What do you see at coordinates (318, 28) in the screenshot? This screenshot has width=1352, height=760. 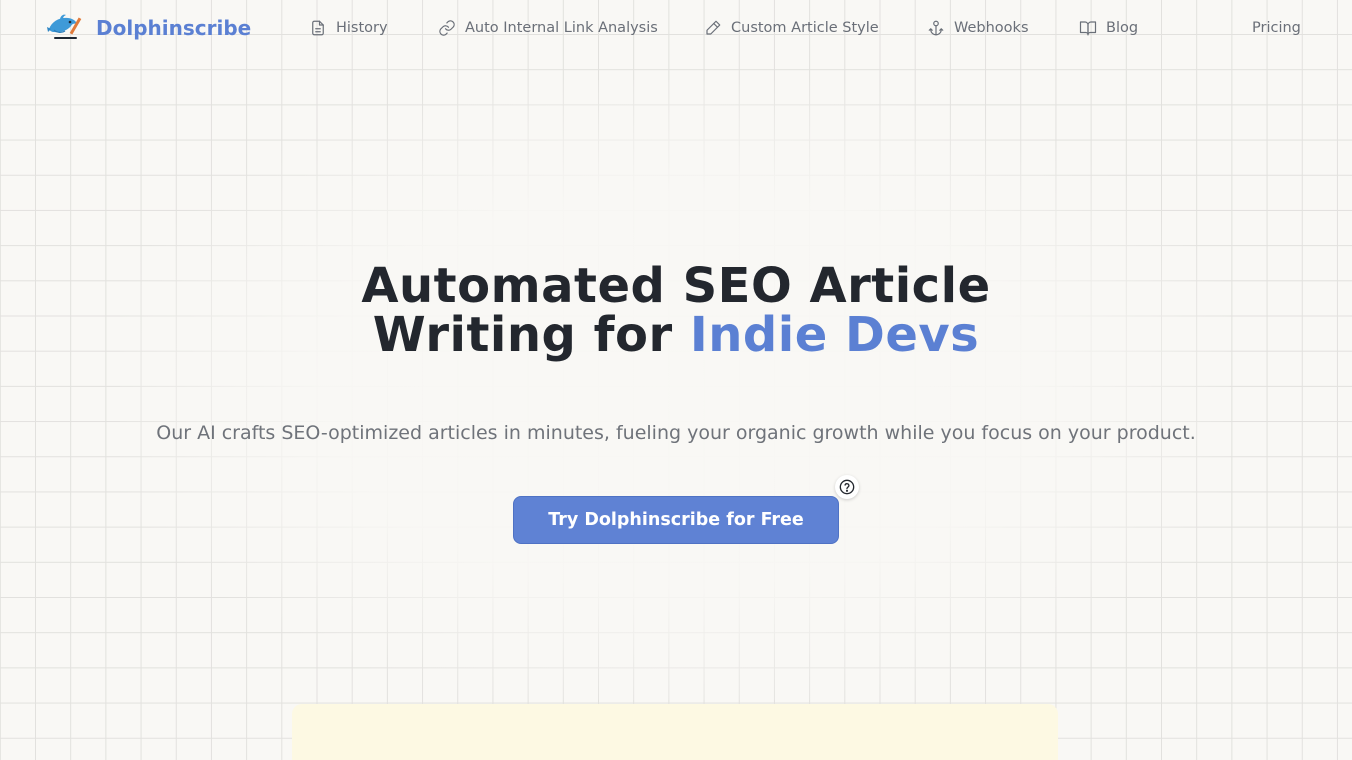 I see `document-icon` at bounding box center [318, 28].